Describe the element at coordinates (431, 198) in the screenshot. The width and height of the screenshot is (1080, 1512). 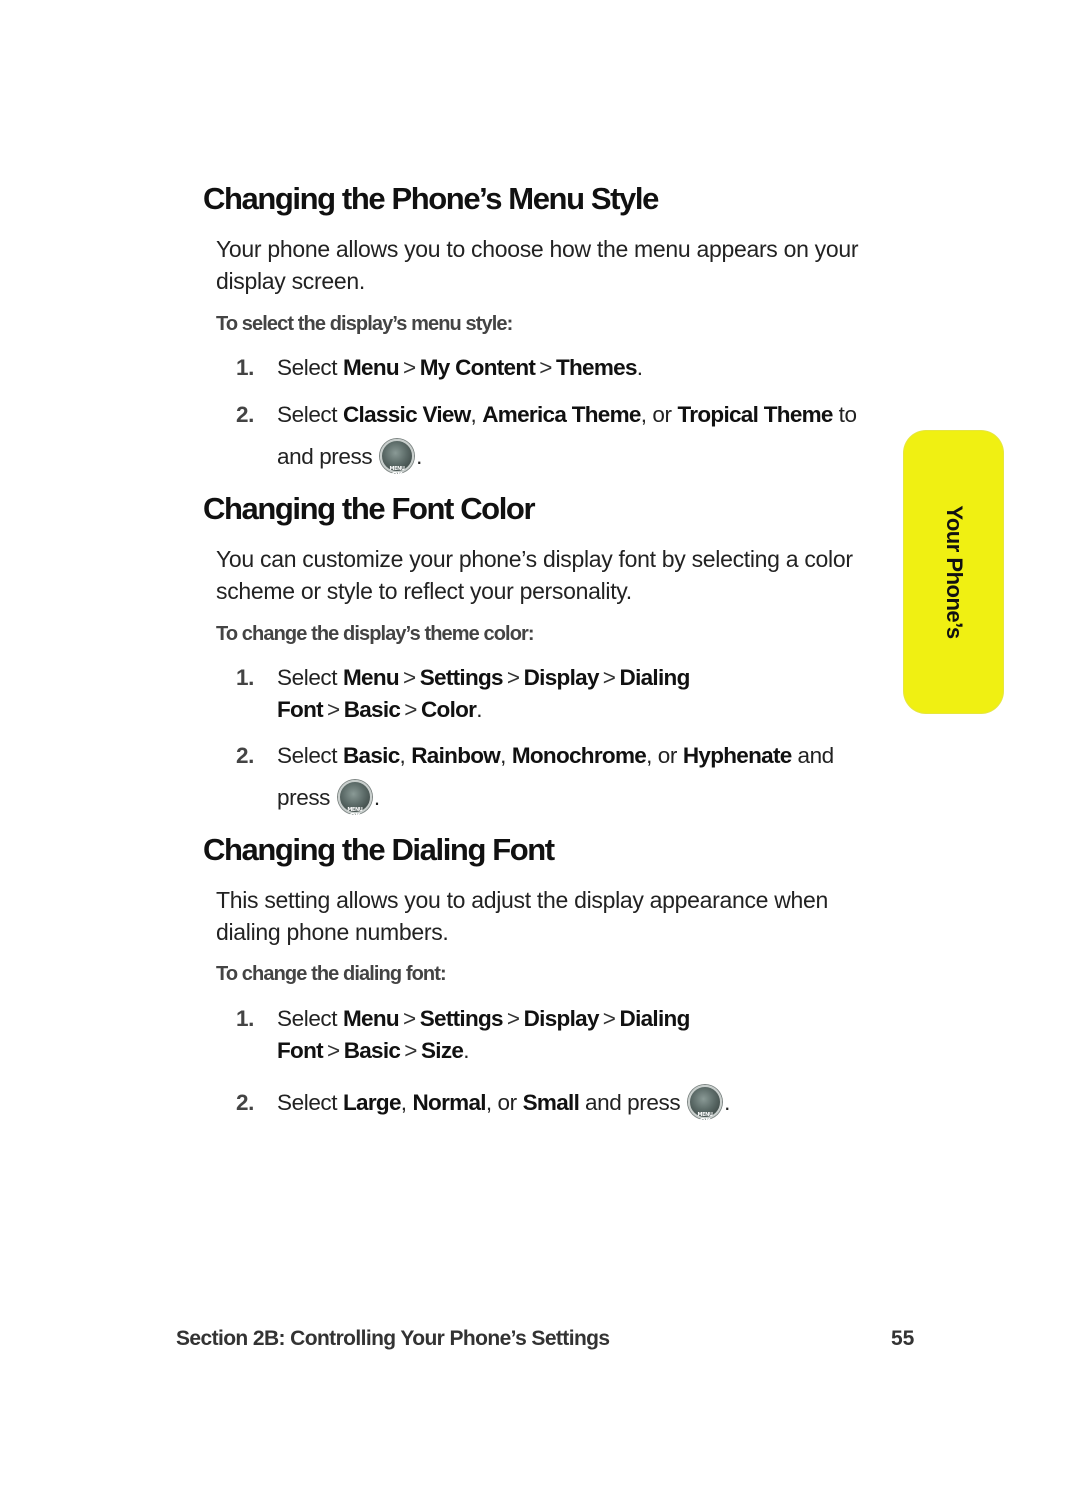
I see `heading-menu-style: Changing the Phone’s Menu Style` at that location.